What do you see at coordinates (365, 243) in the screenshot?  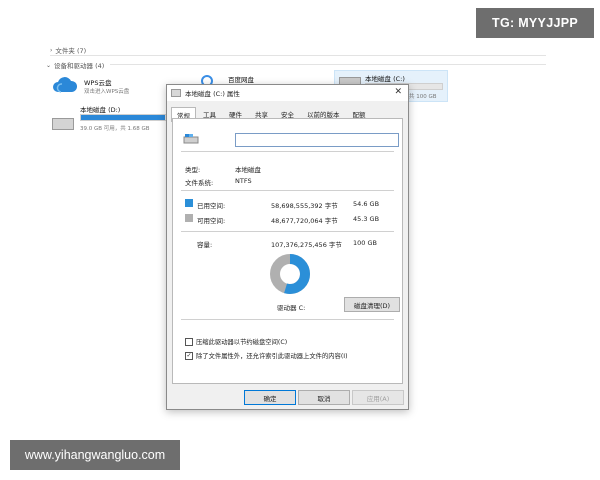 I see `capacity-gb: 100 GB` at bounding box center [365, 243].